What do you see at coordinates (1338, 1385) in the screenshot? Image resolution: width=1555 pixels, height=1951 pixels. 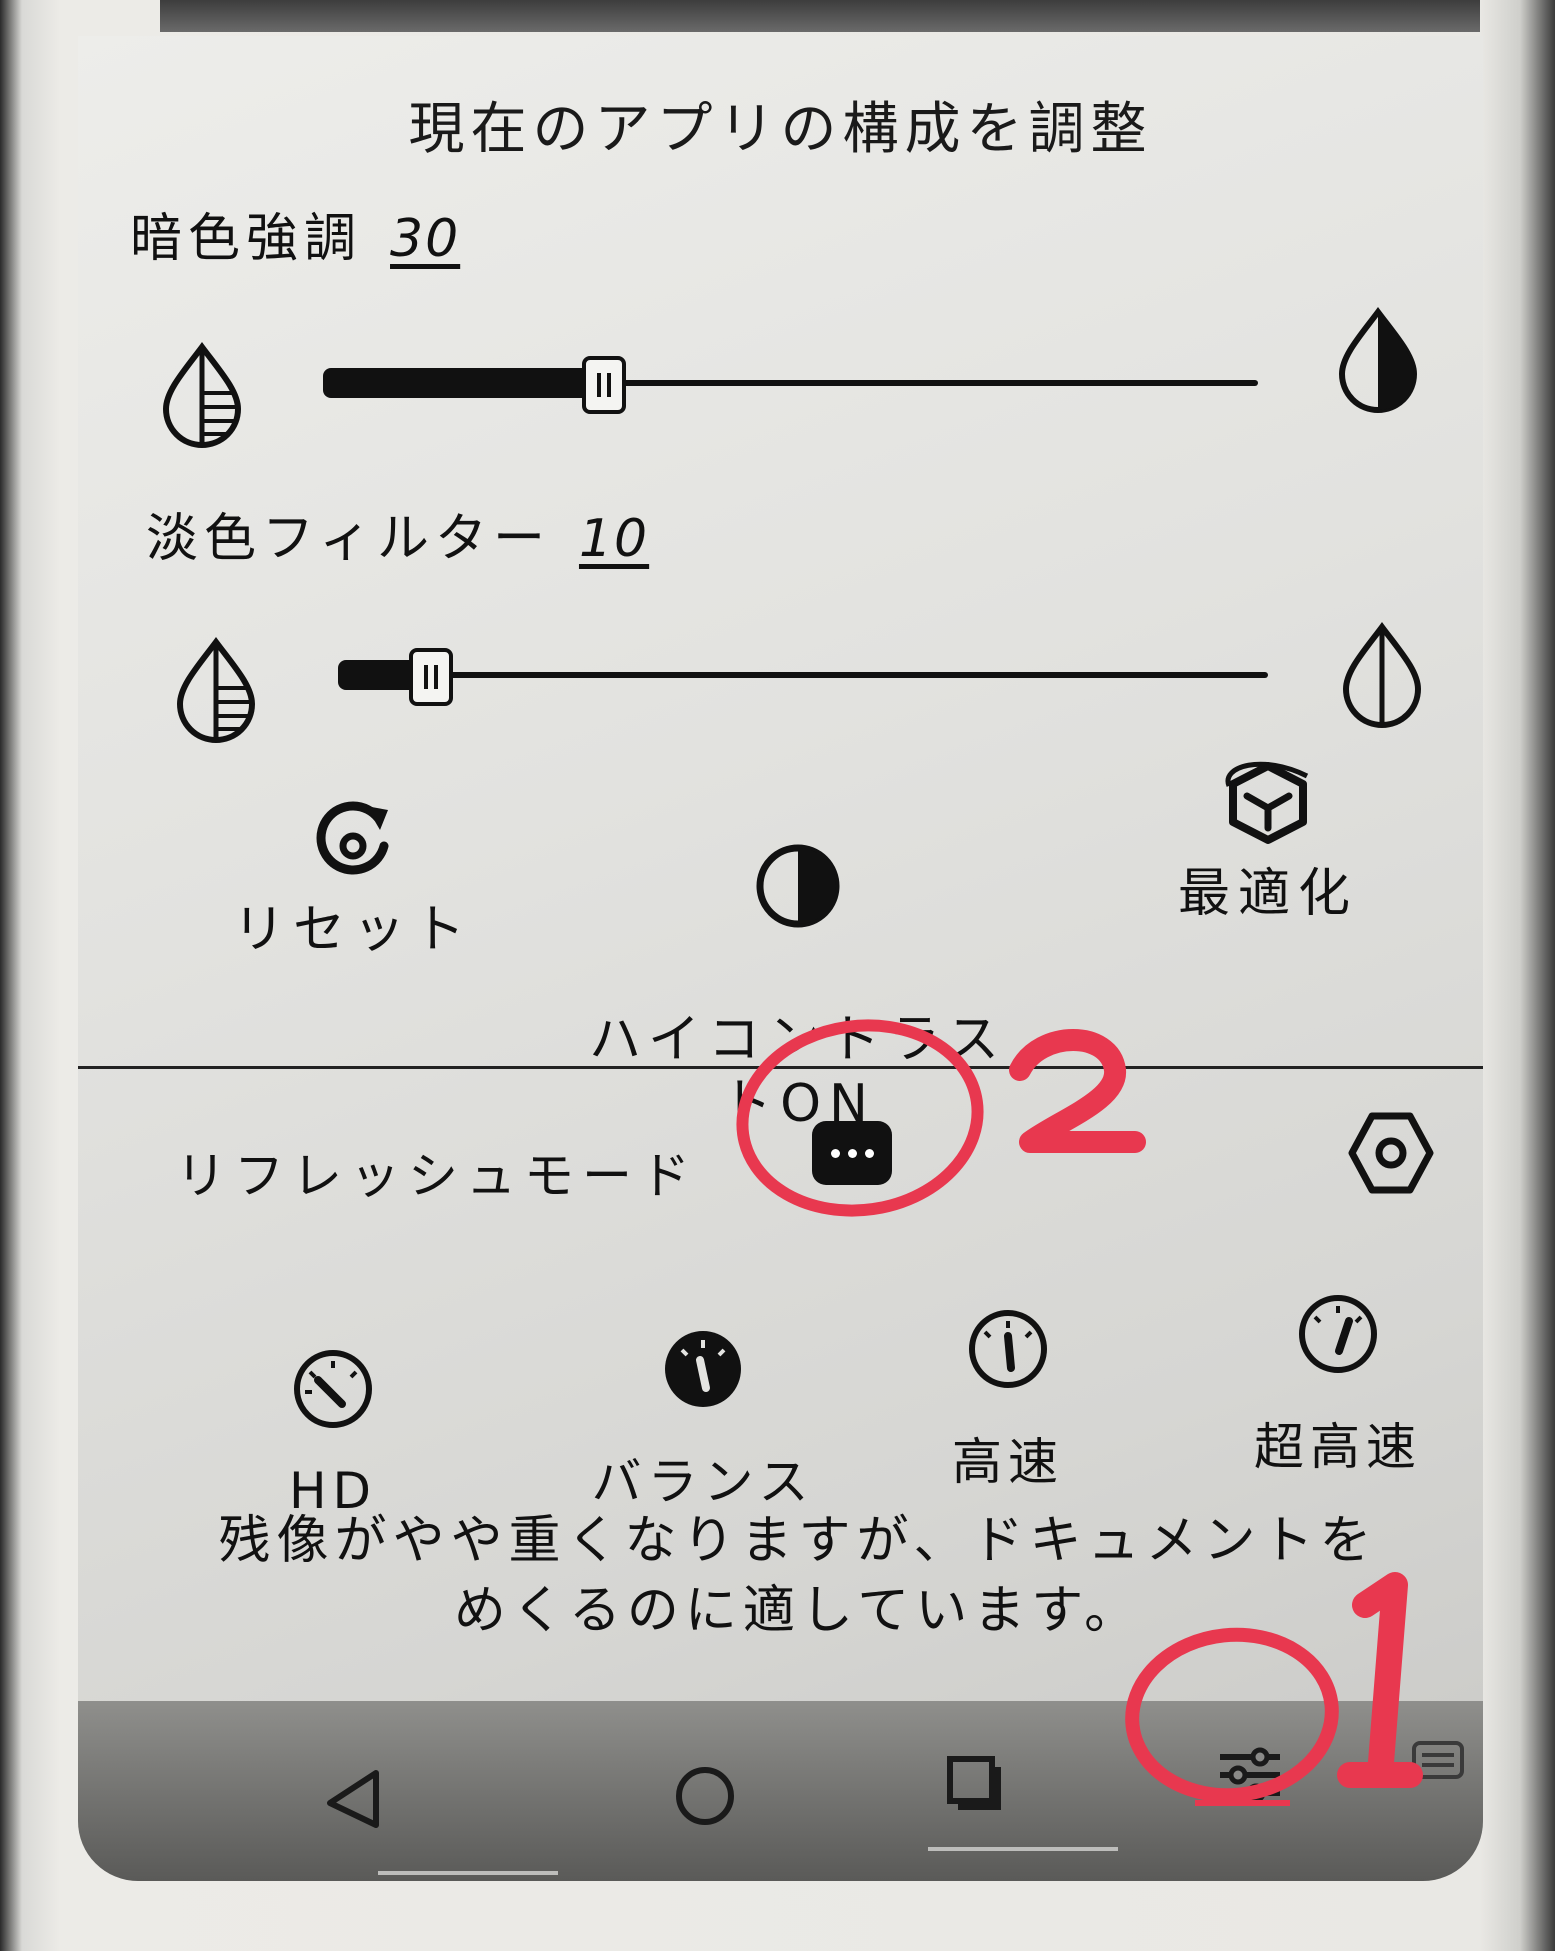 I see `mode-ultra-fast: 超高速` at bounding box center [1338, 1385].